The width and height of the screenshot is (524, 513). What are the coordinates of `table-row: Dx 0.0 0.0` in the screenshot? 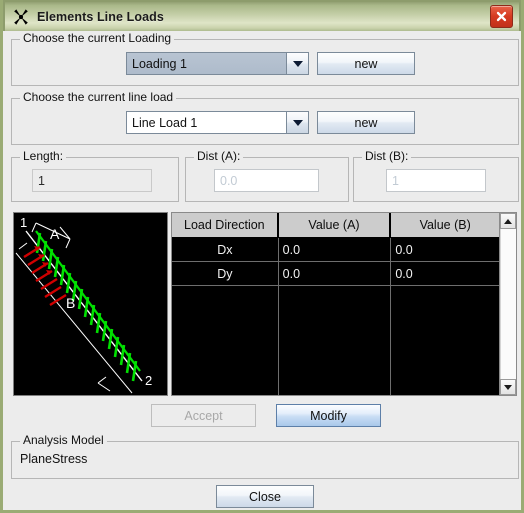 It's located at (335, 250).